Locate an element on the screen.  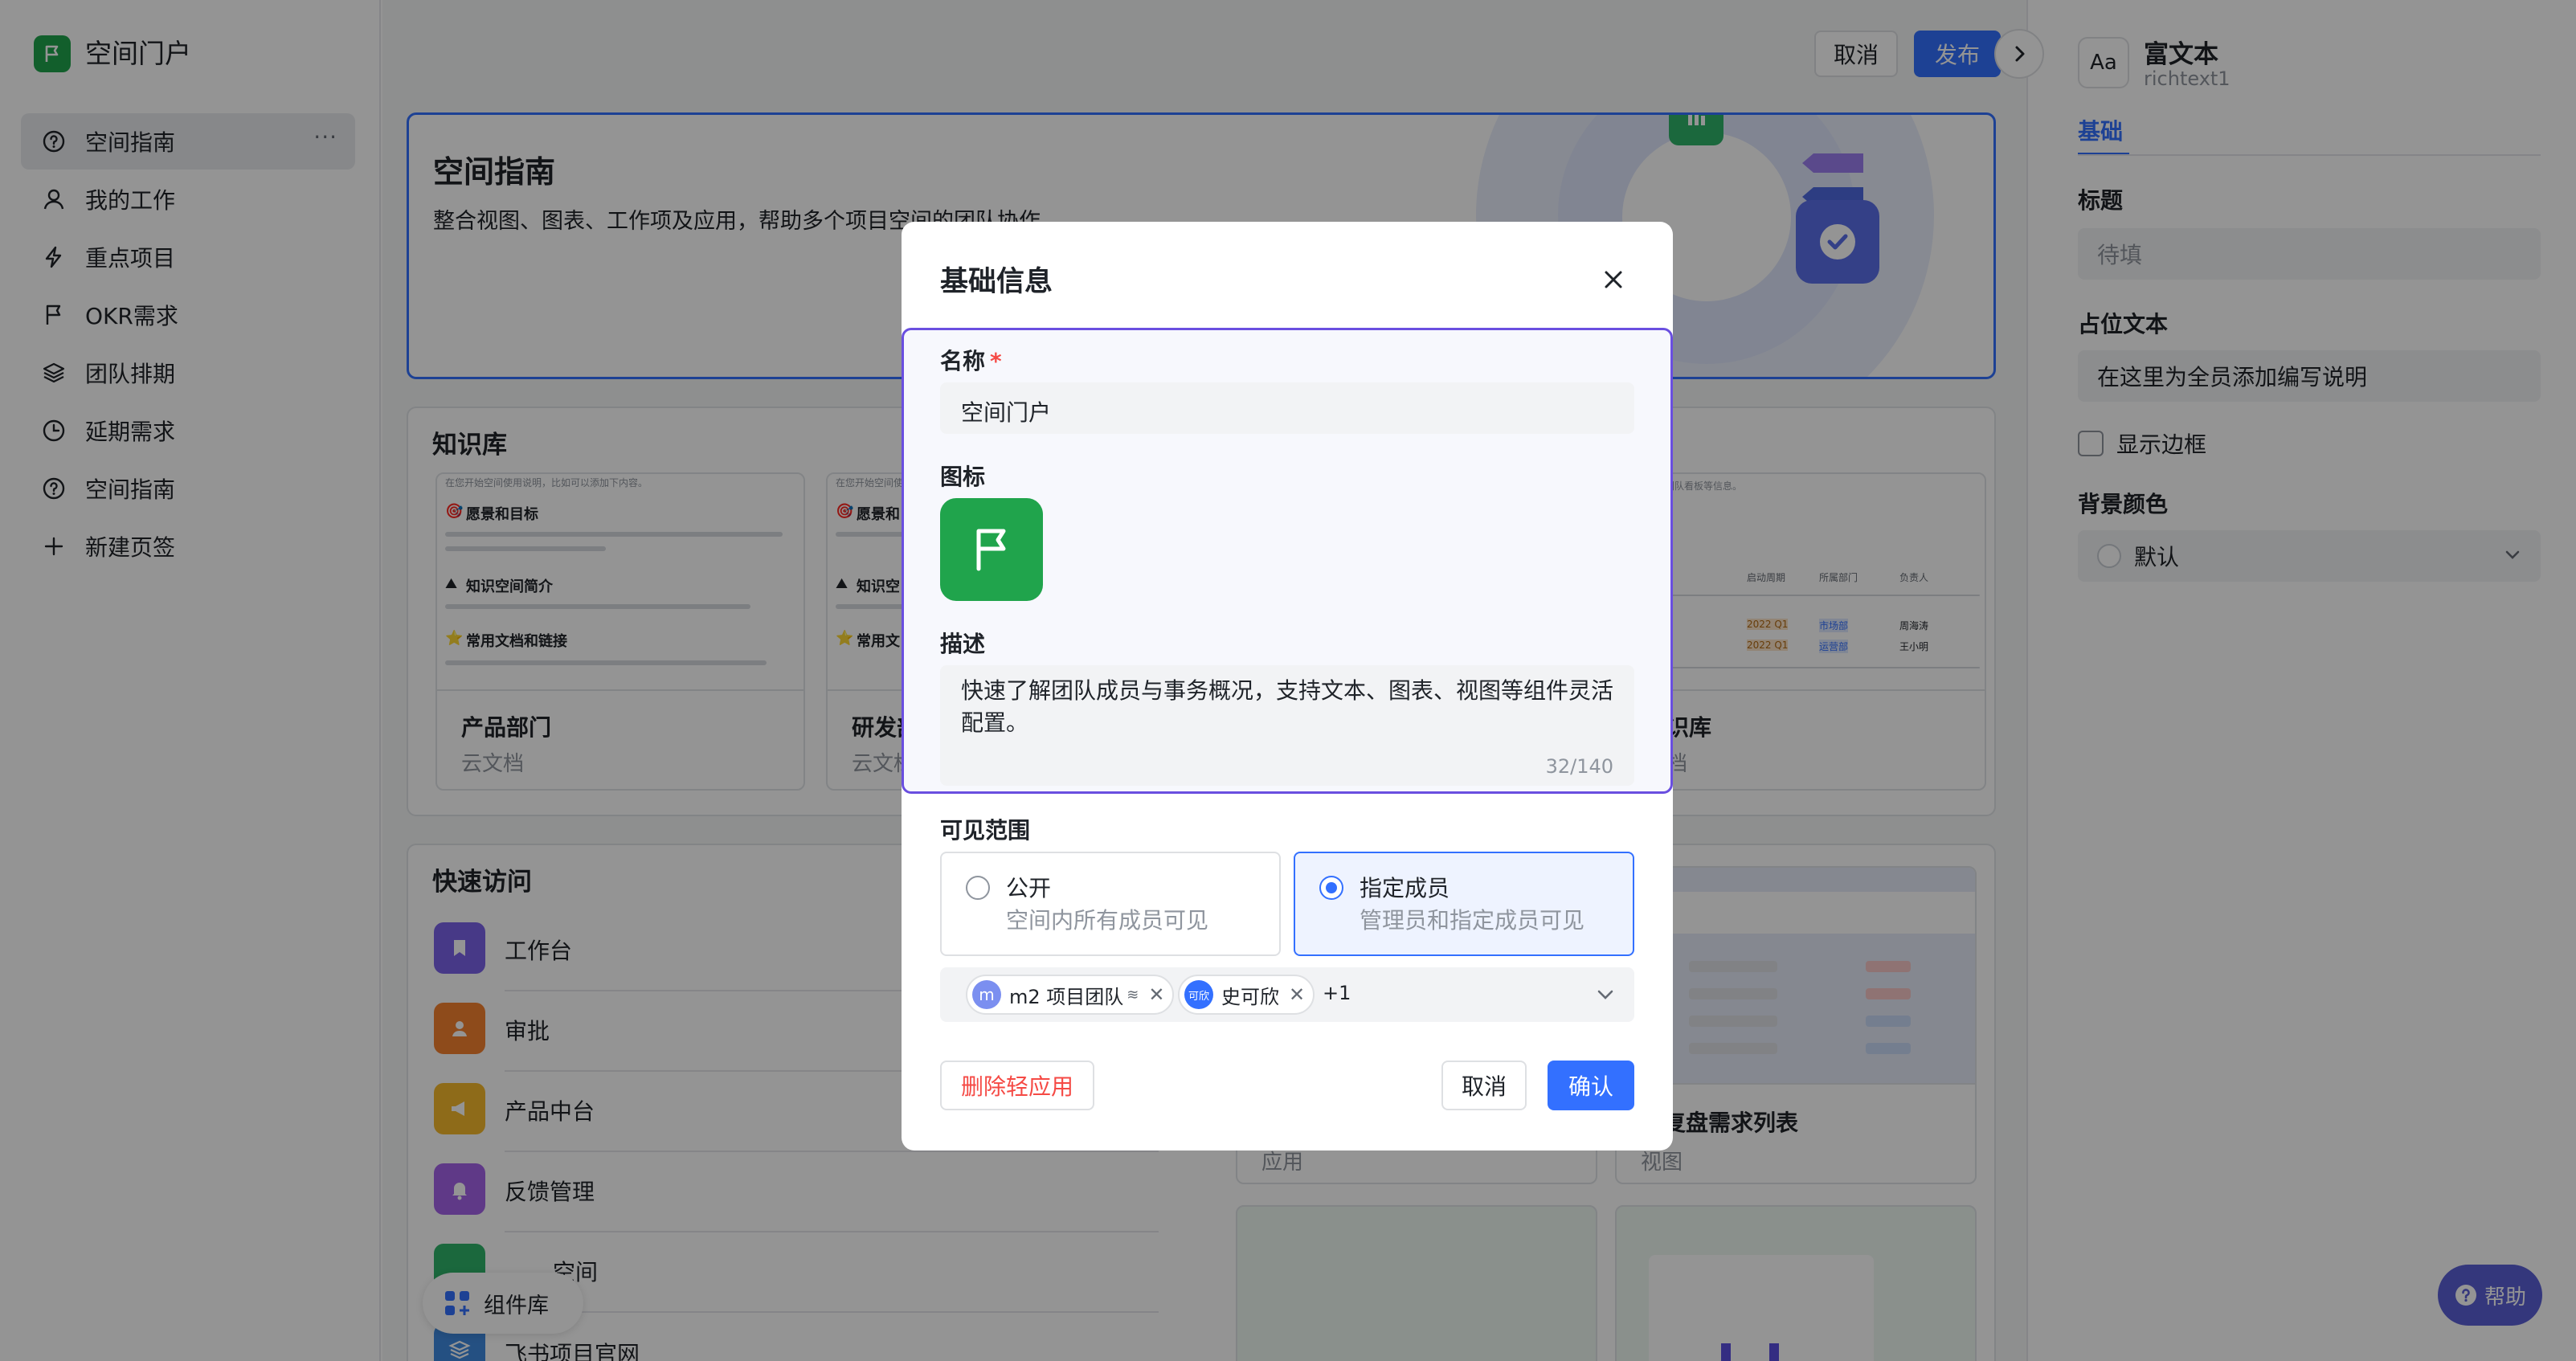
option-subtitle: 空间内所有成员可见 is located at coordinates (1108, 921).